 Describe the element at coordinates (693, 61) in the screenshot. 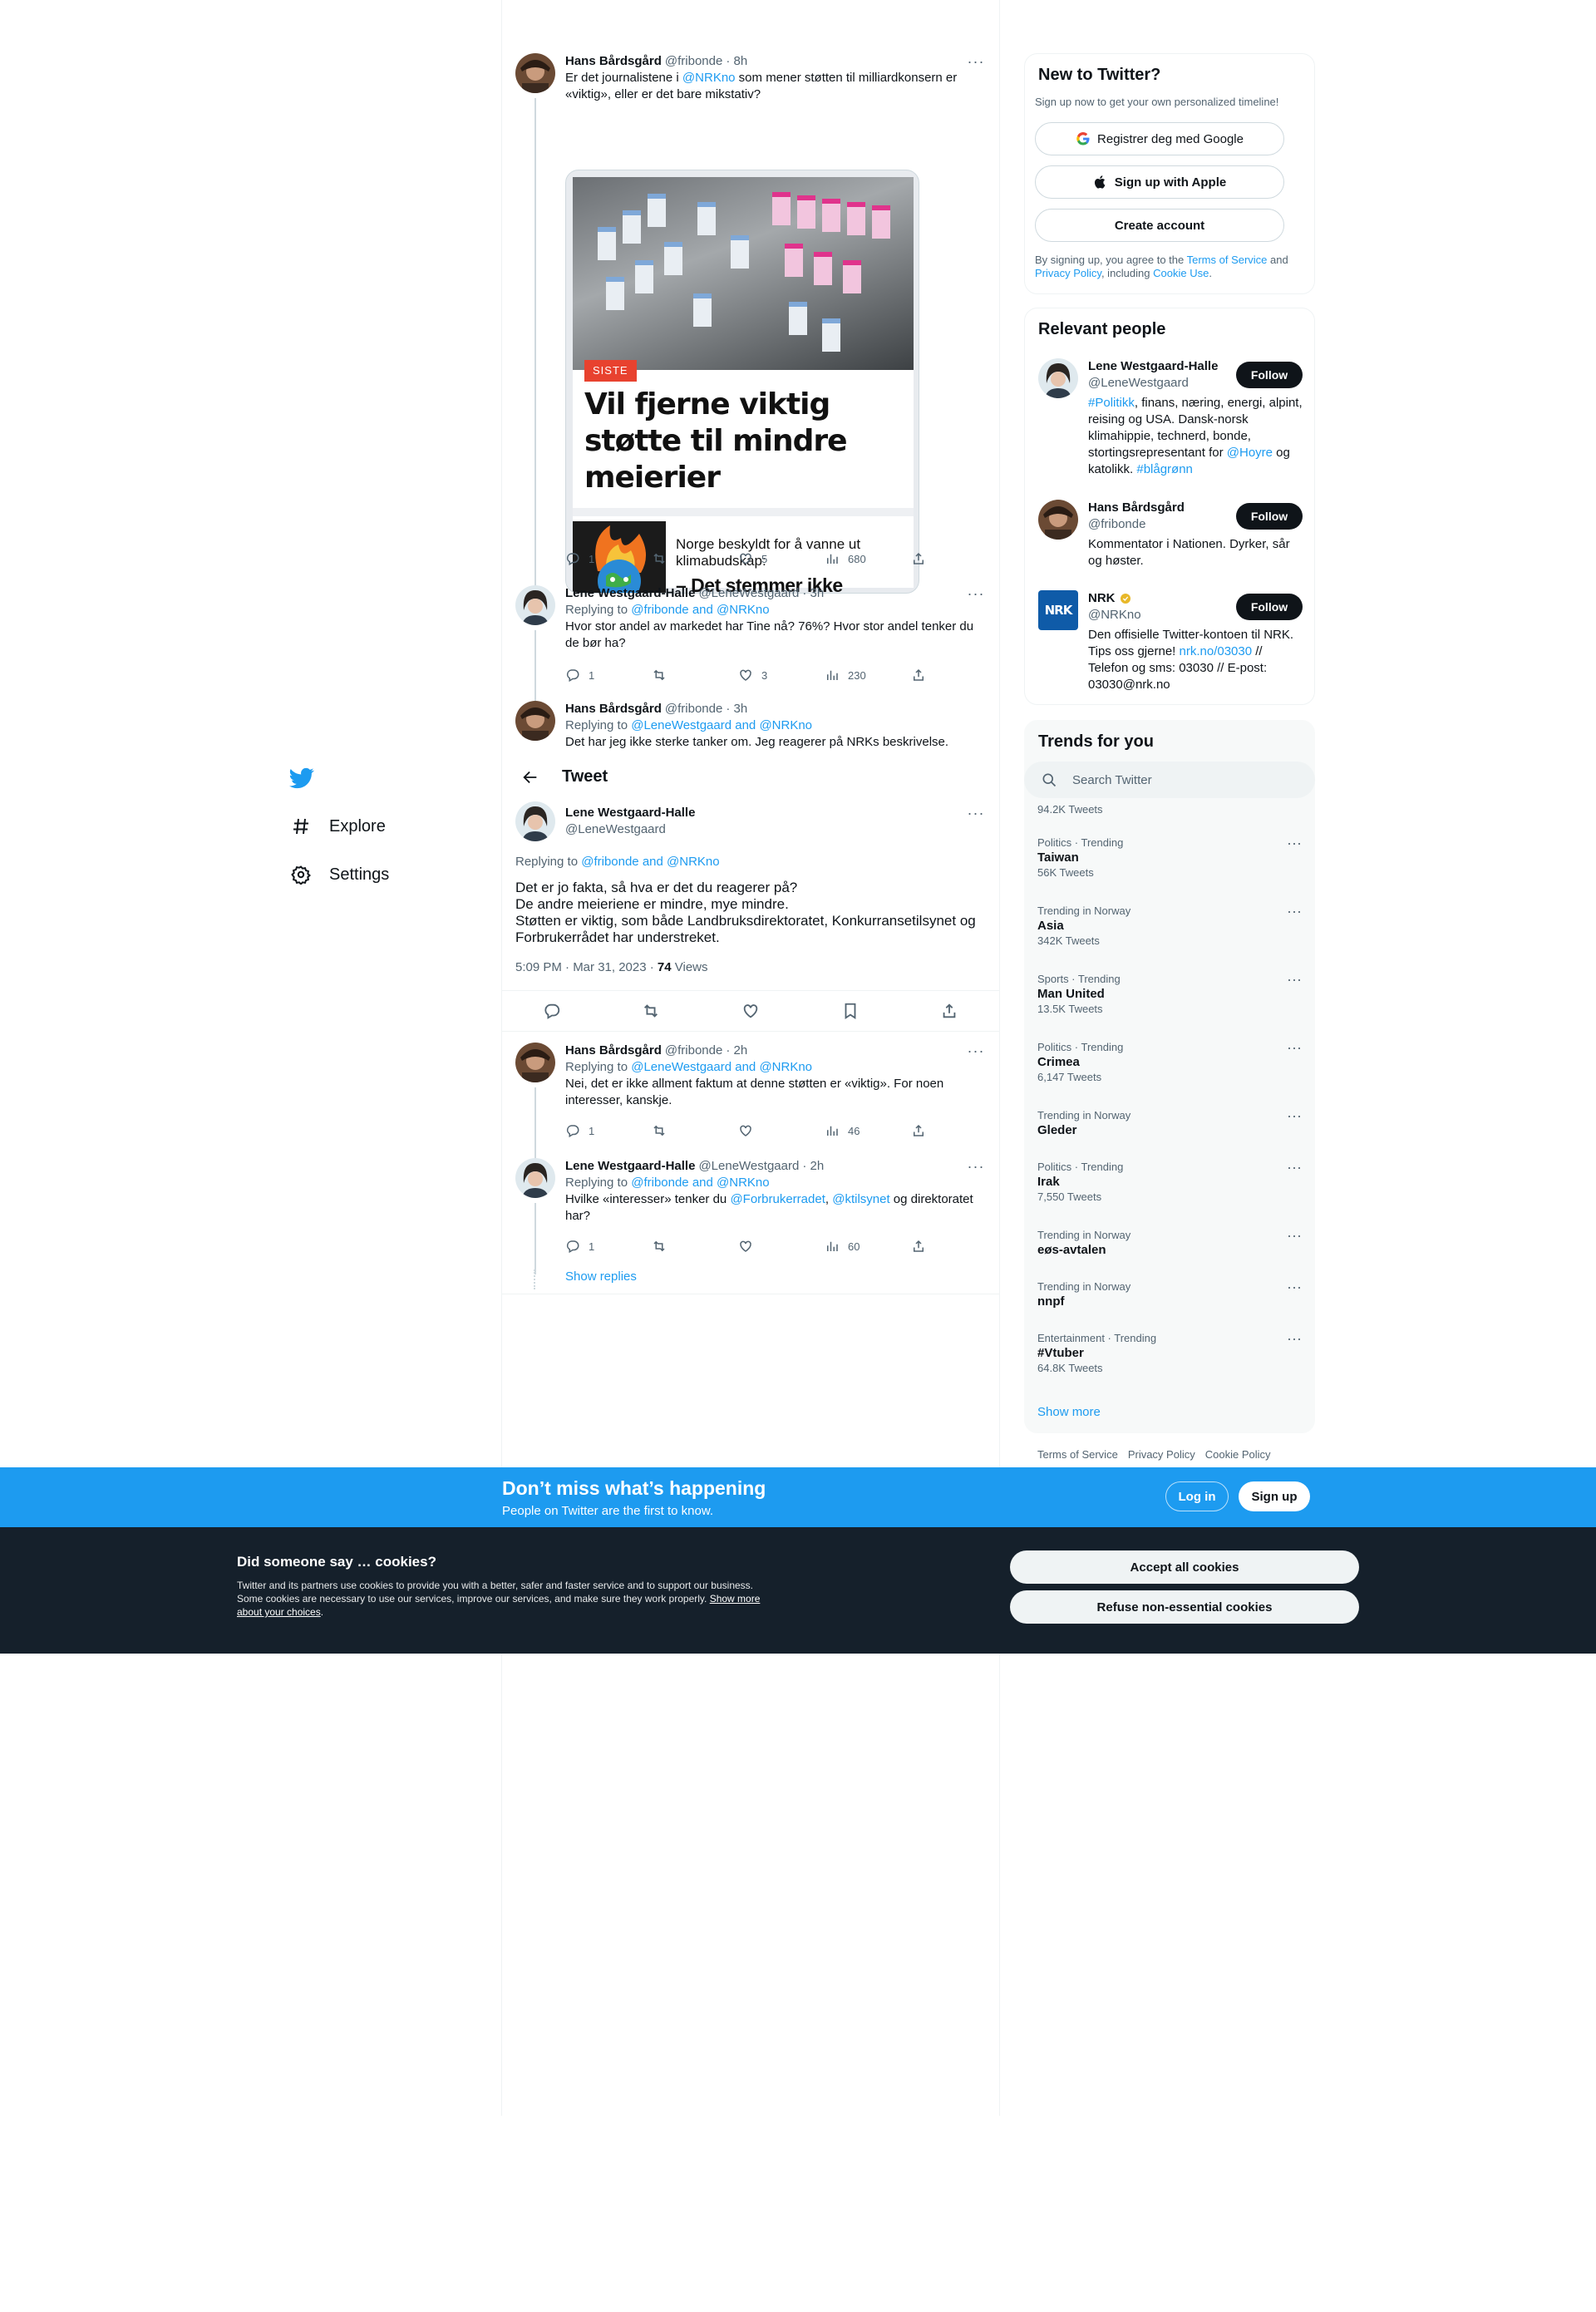

I see `author-handle: @fribonde` at that location.